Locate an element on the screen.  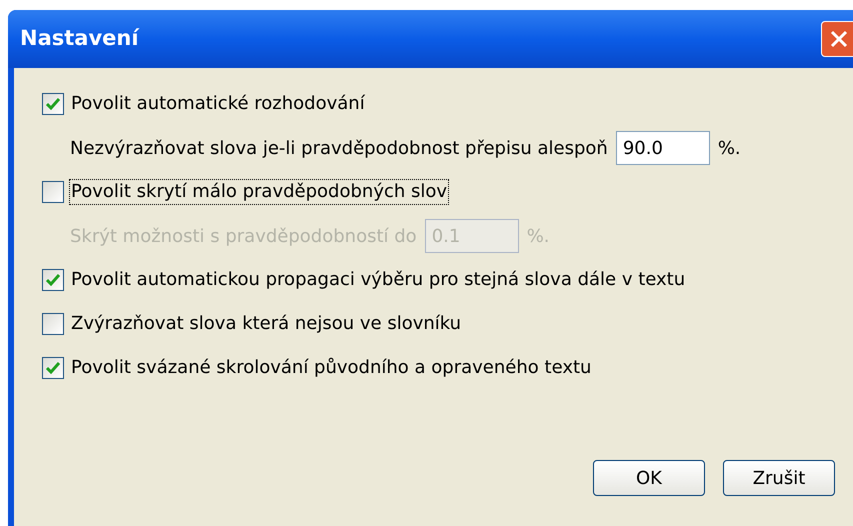
close-icon is located at coordinates (839, 39).